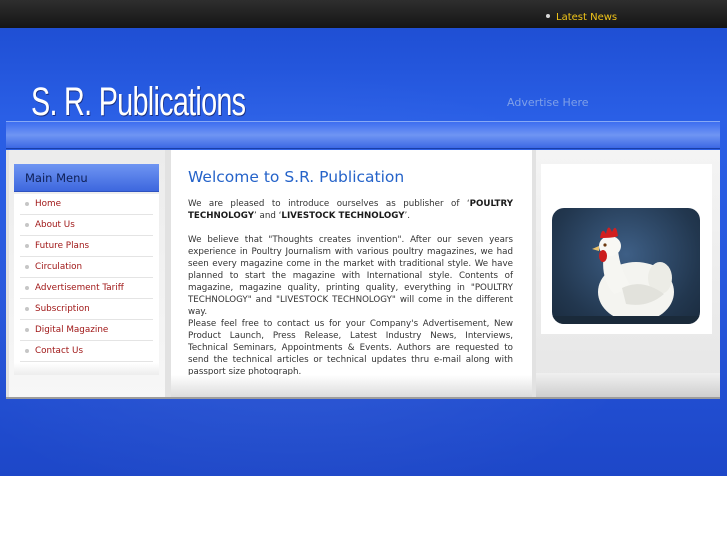 This screenshot has height=545, width=727. I want to click on menu-item-home: Home, so click(86, 204).